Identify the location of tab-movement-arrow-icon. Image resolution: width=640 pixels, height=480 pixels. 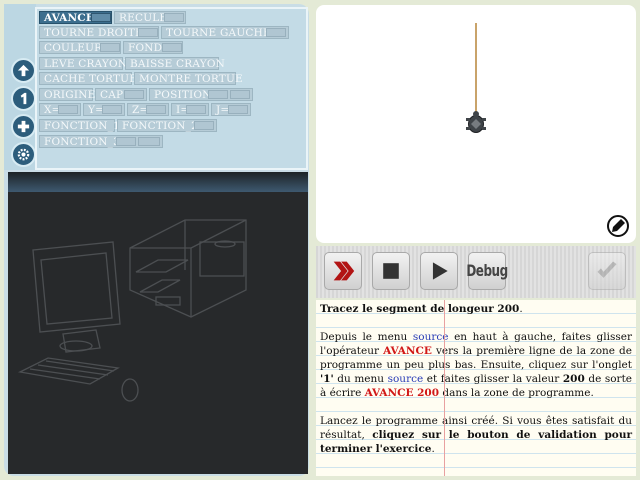
(23, 70).